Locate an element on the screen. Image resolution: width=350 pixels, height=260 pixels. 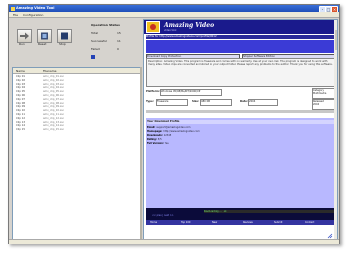
app-icon is located at coordinates (13, 8).